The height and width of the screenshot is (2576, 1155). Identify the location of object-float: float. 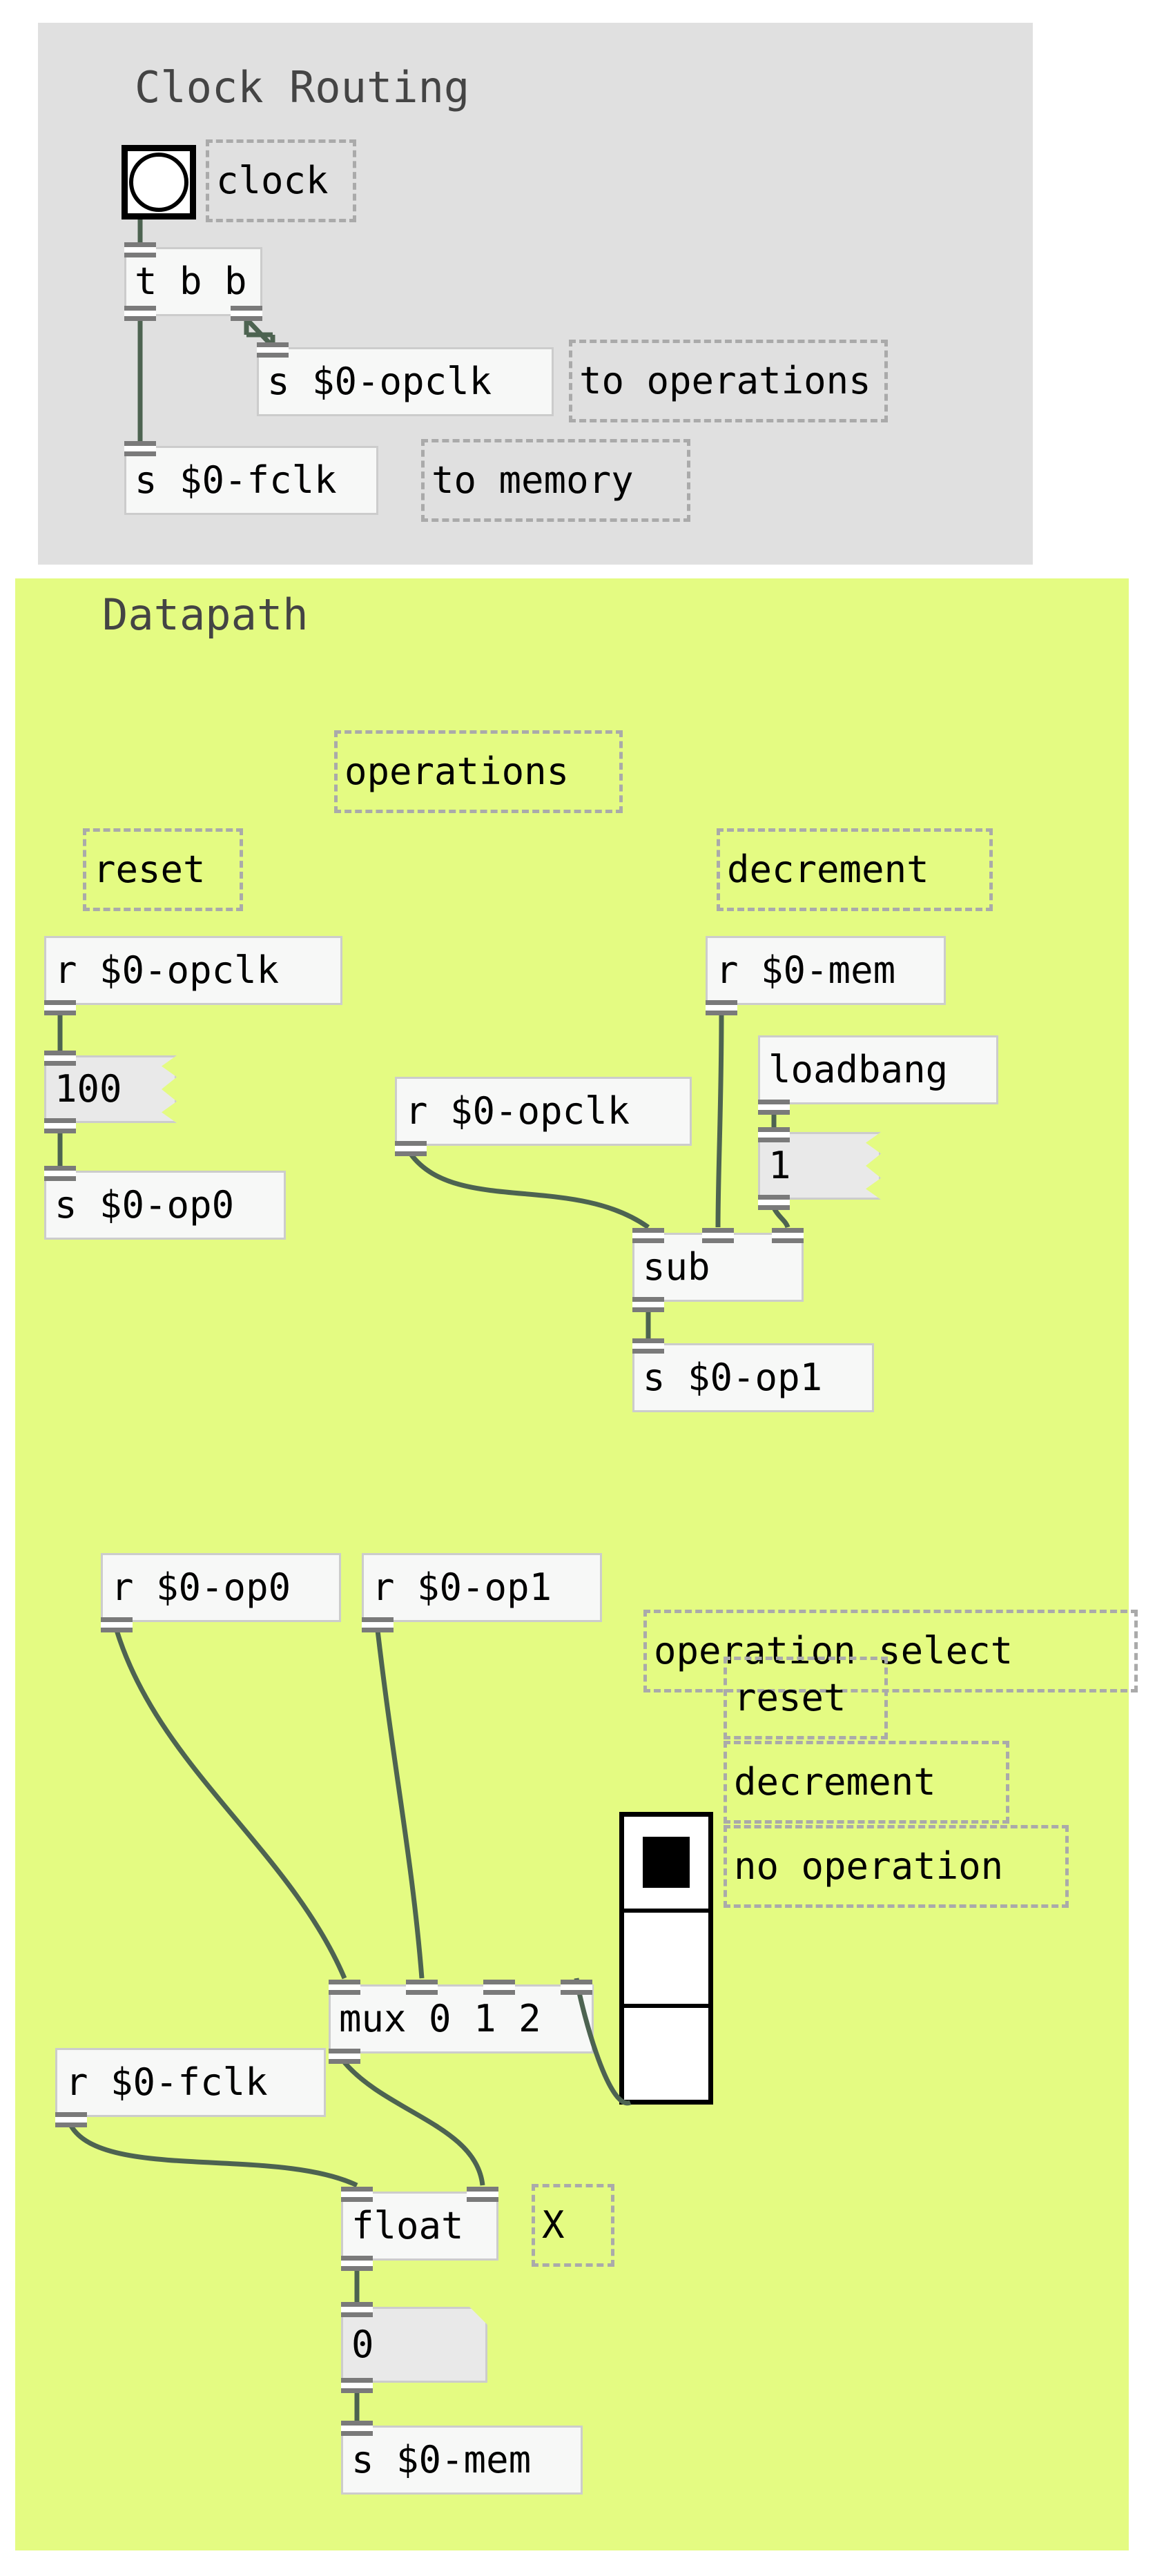
(419, 2226).